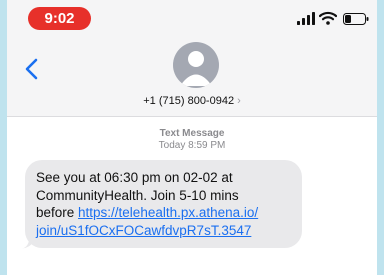  What do you see at coordinates (134, 177) in the screenshot?
I see `message-line: See you at 06:30 pm on 02-02 at` at bounding box center [134, 177].